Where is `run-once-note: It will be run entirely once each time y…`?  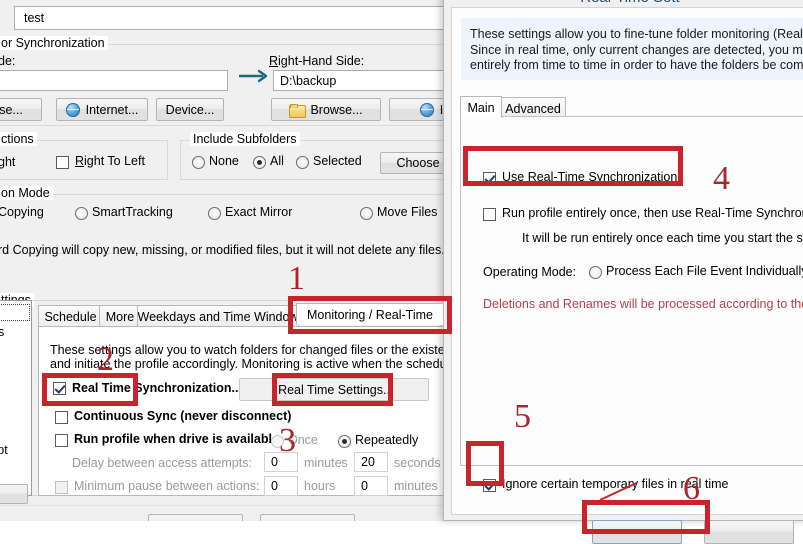
run-once-note: It will be run entirely once each time y… is located at coordinates (662, 238).